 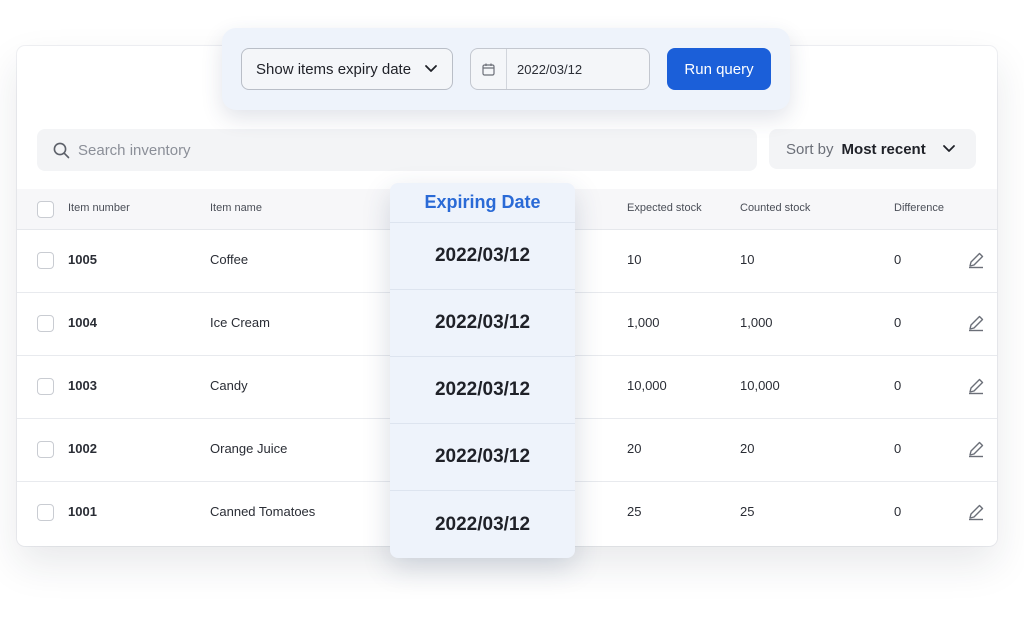 I want to click on expected-stock: 10, so click(x=634, y=259).